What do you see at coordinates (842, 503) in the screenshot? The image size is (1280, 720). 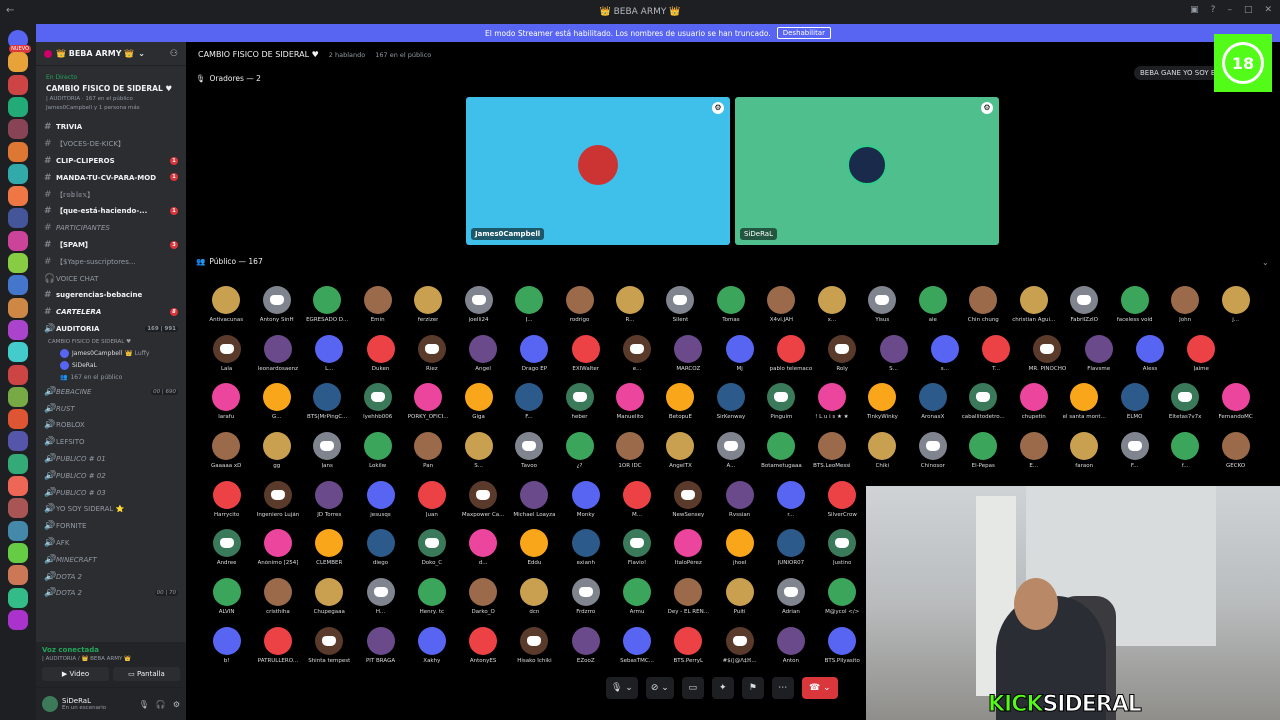 I see `audience-member: SilverCrow` at bounding box center [842, 503].